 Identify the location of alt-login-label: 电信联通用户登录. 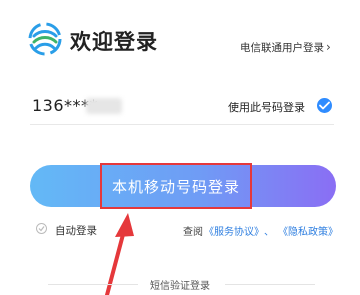
(282, 48).